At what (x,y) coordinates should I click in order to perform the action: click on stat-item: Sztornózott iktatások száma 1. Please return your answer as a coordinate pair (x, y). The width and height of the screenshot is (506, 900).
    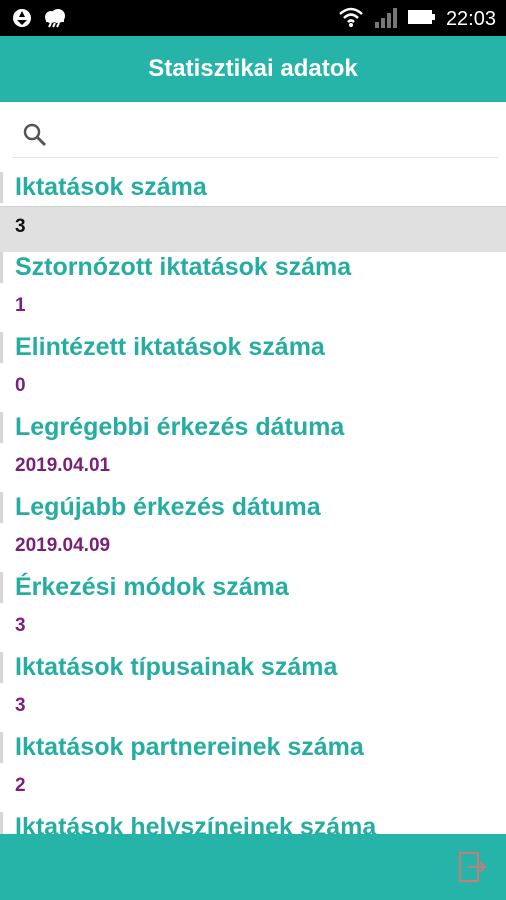
    Looking at the image, I should click on (253, 292).